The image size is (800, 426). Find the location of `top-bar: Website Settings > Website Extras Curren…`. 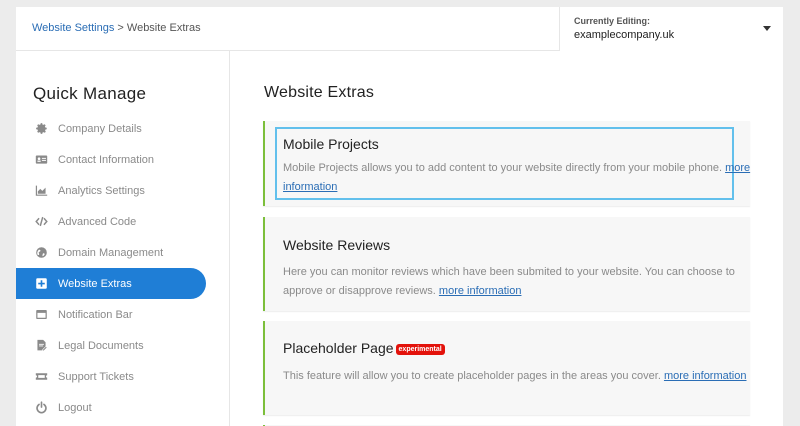

top-bar: Website Settings > Website Extras Curren… is located at coordinates (399, 29).